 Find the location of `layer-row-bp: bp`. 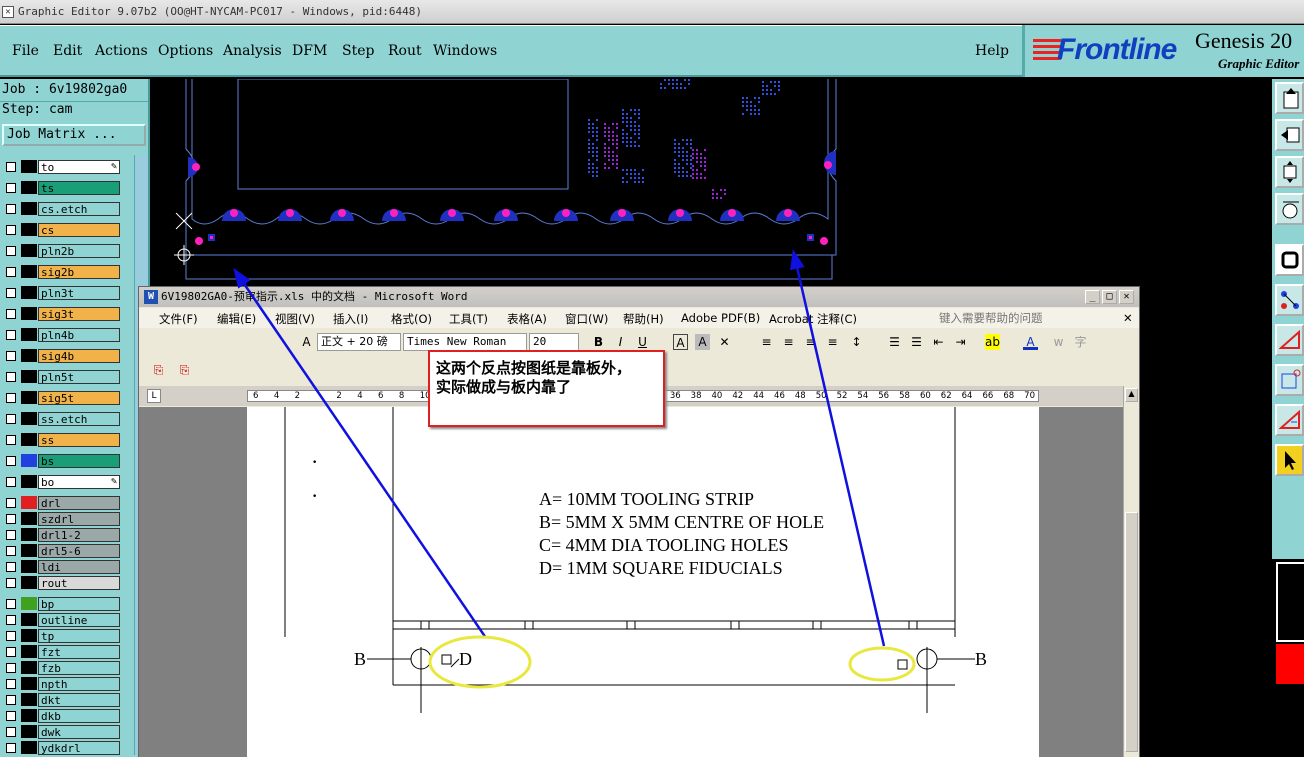

layer-row-bp: bp is located at coordinates (61, 603).